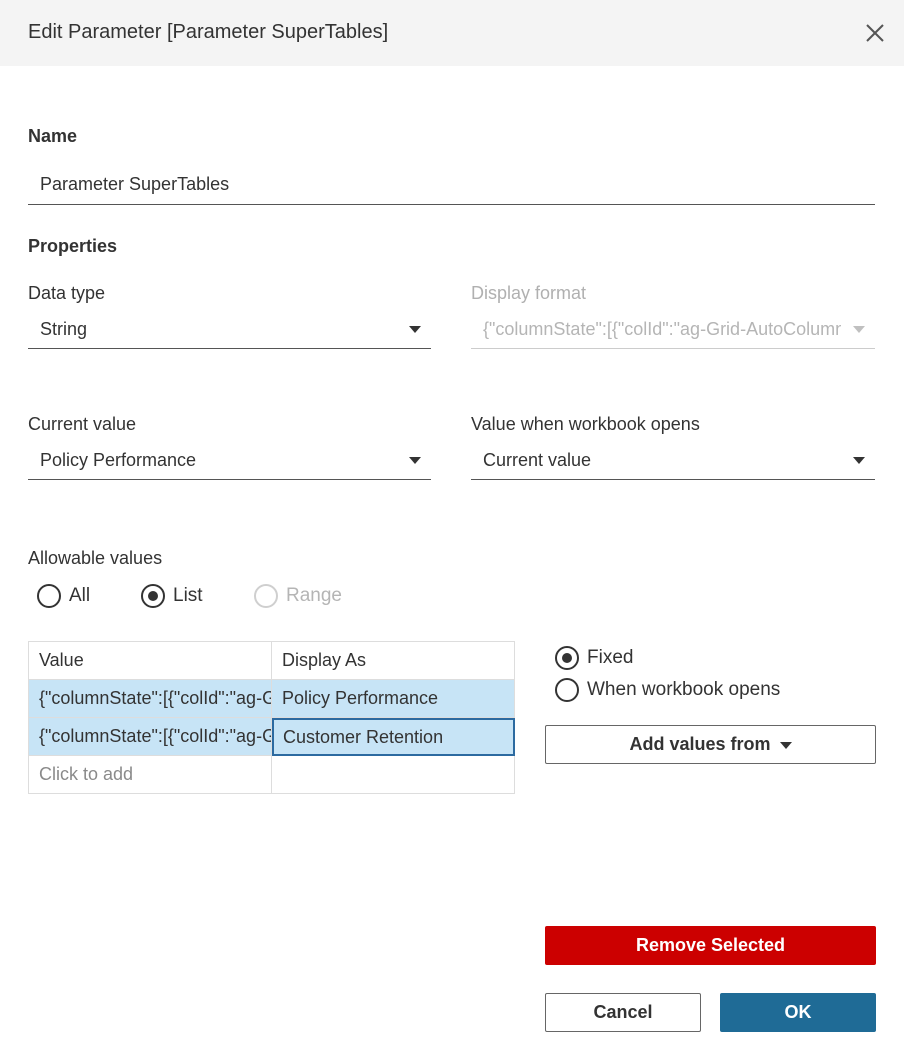  What do you see at coordinates (229, 460) in the screenshot?
I see `current-value-select: Policy Performance` at bounding box center [229, 460].